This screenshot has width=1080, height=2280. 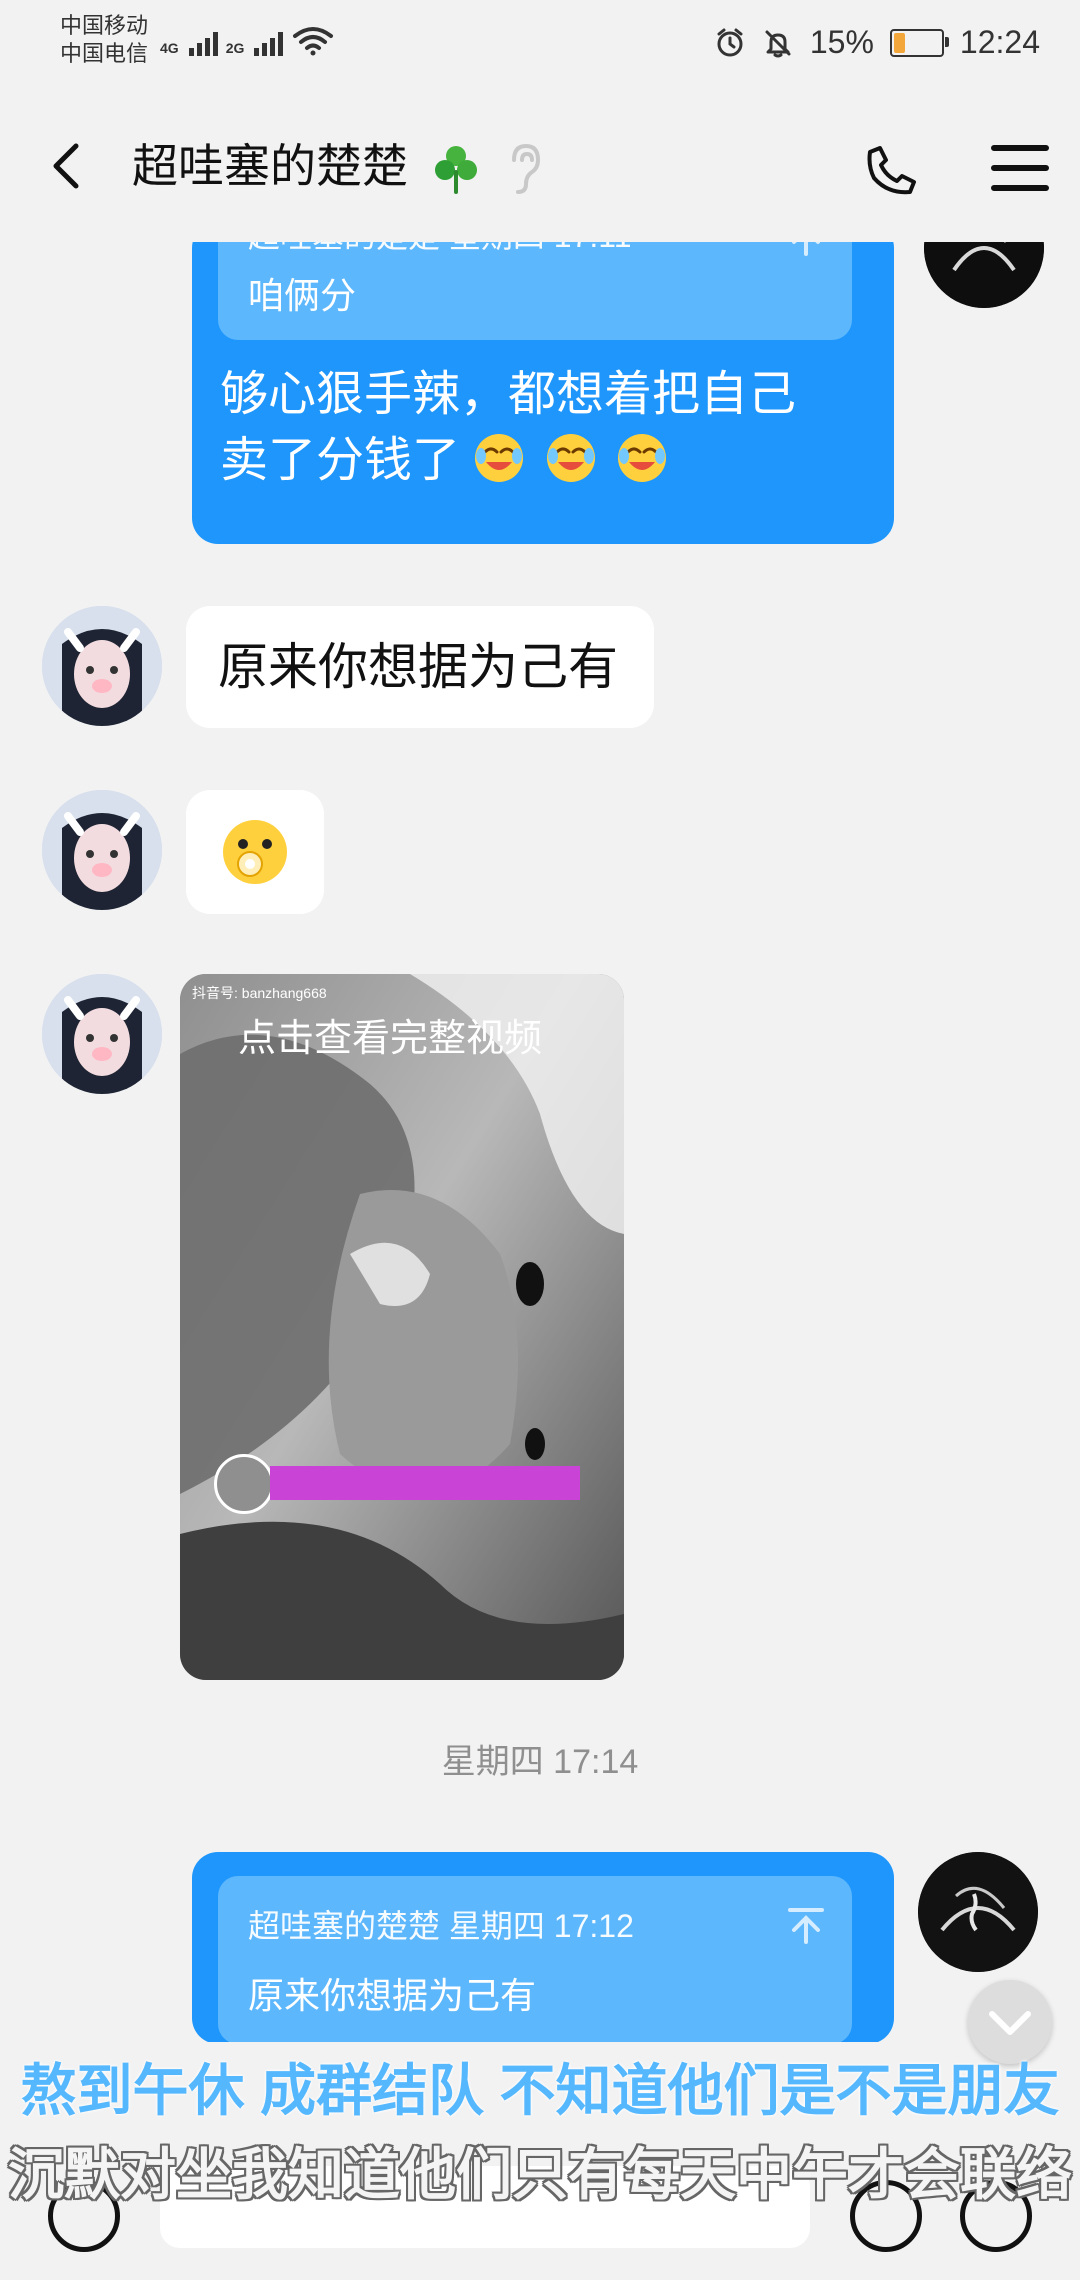 I want to click on video-message-card: 抖音号: banzhang668 点击查看完整视频, so click(x=402, y=1327).